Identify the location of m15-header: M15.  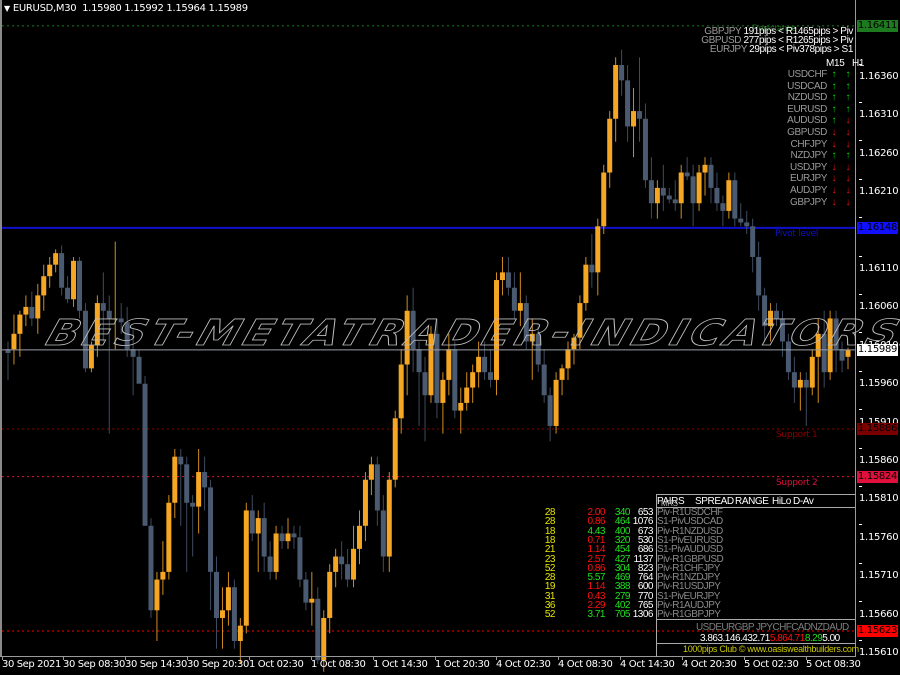
(835, 63).